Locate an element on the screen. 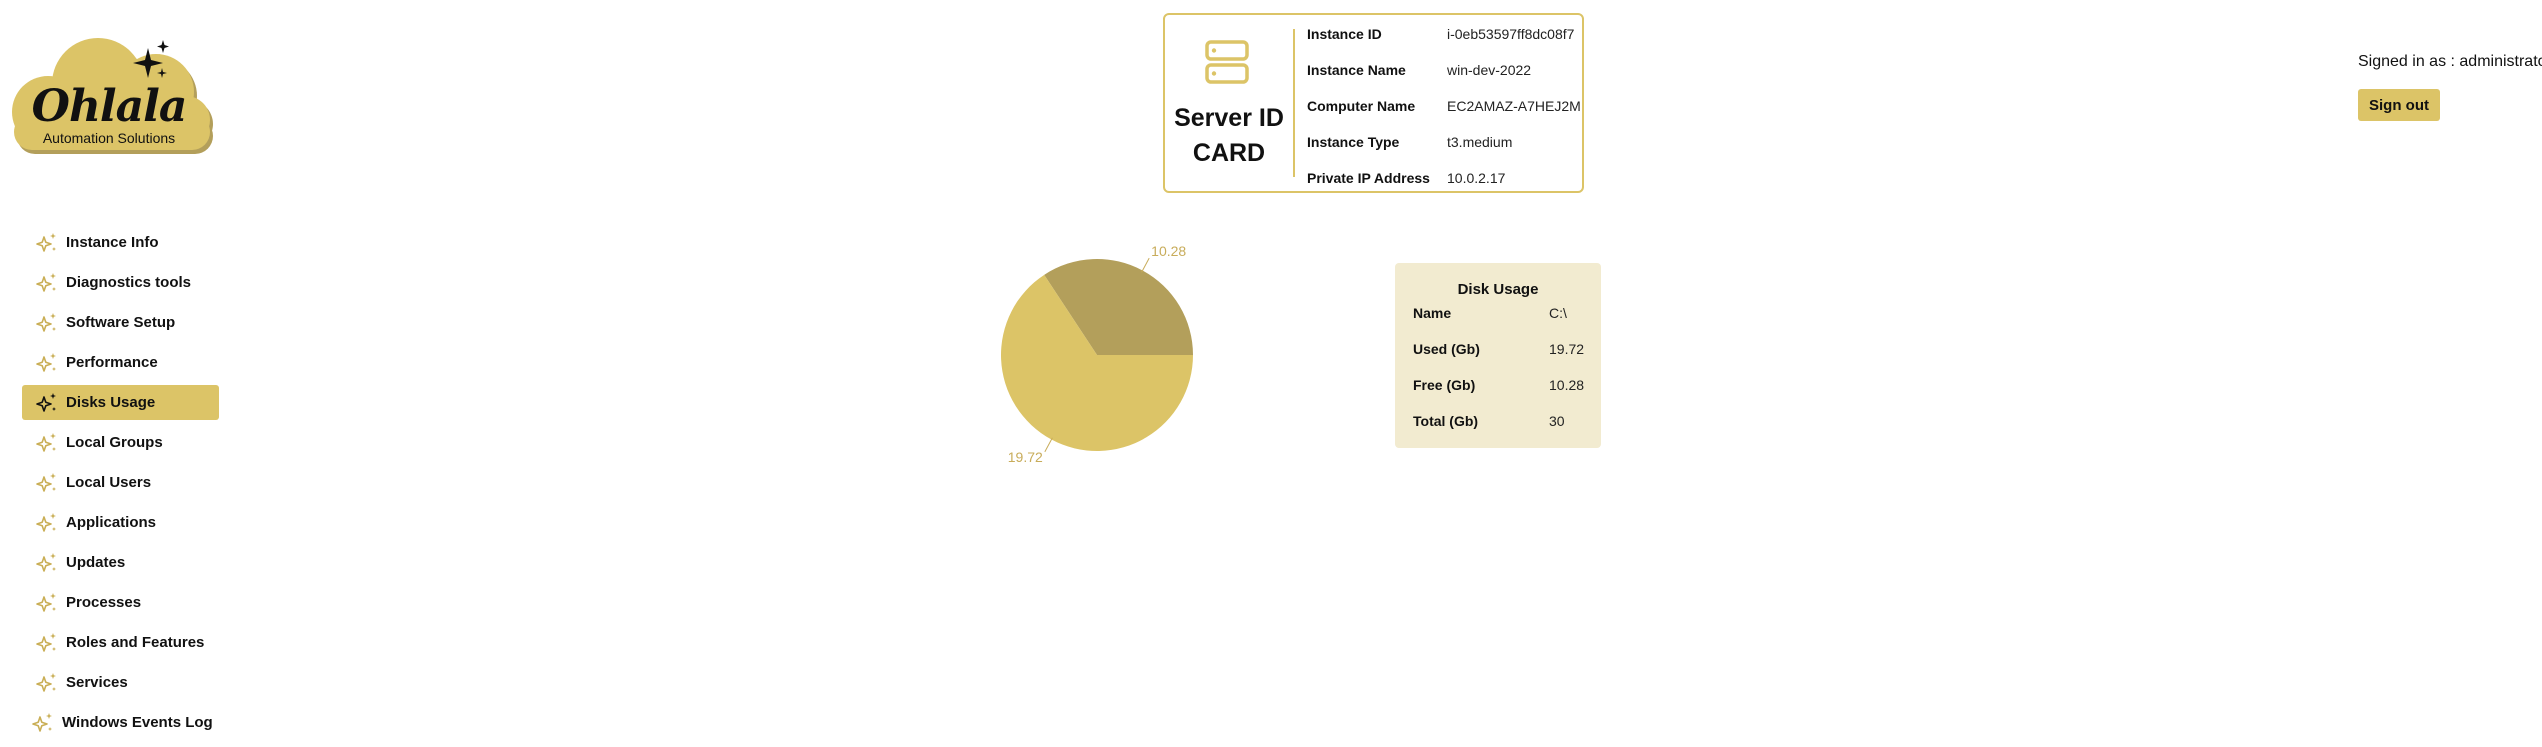 The height and width of the screenshot is (747, 2542). card-divider is located at coordinates (1294, 103).